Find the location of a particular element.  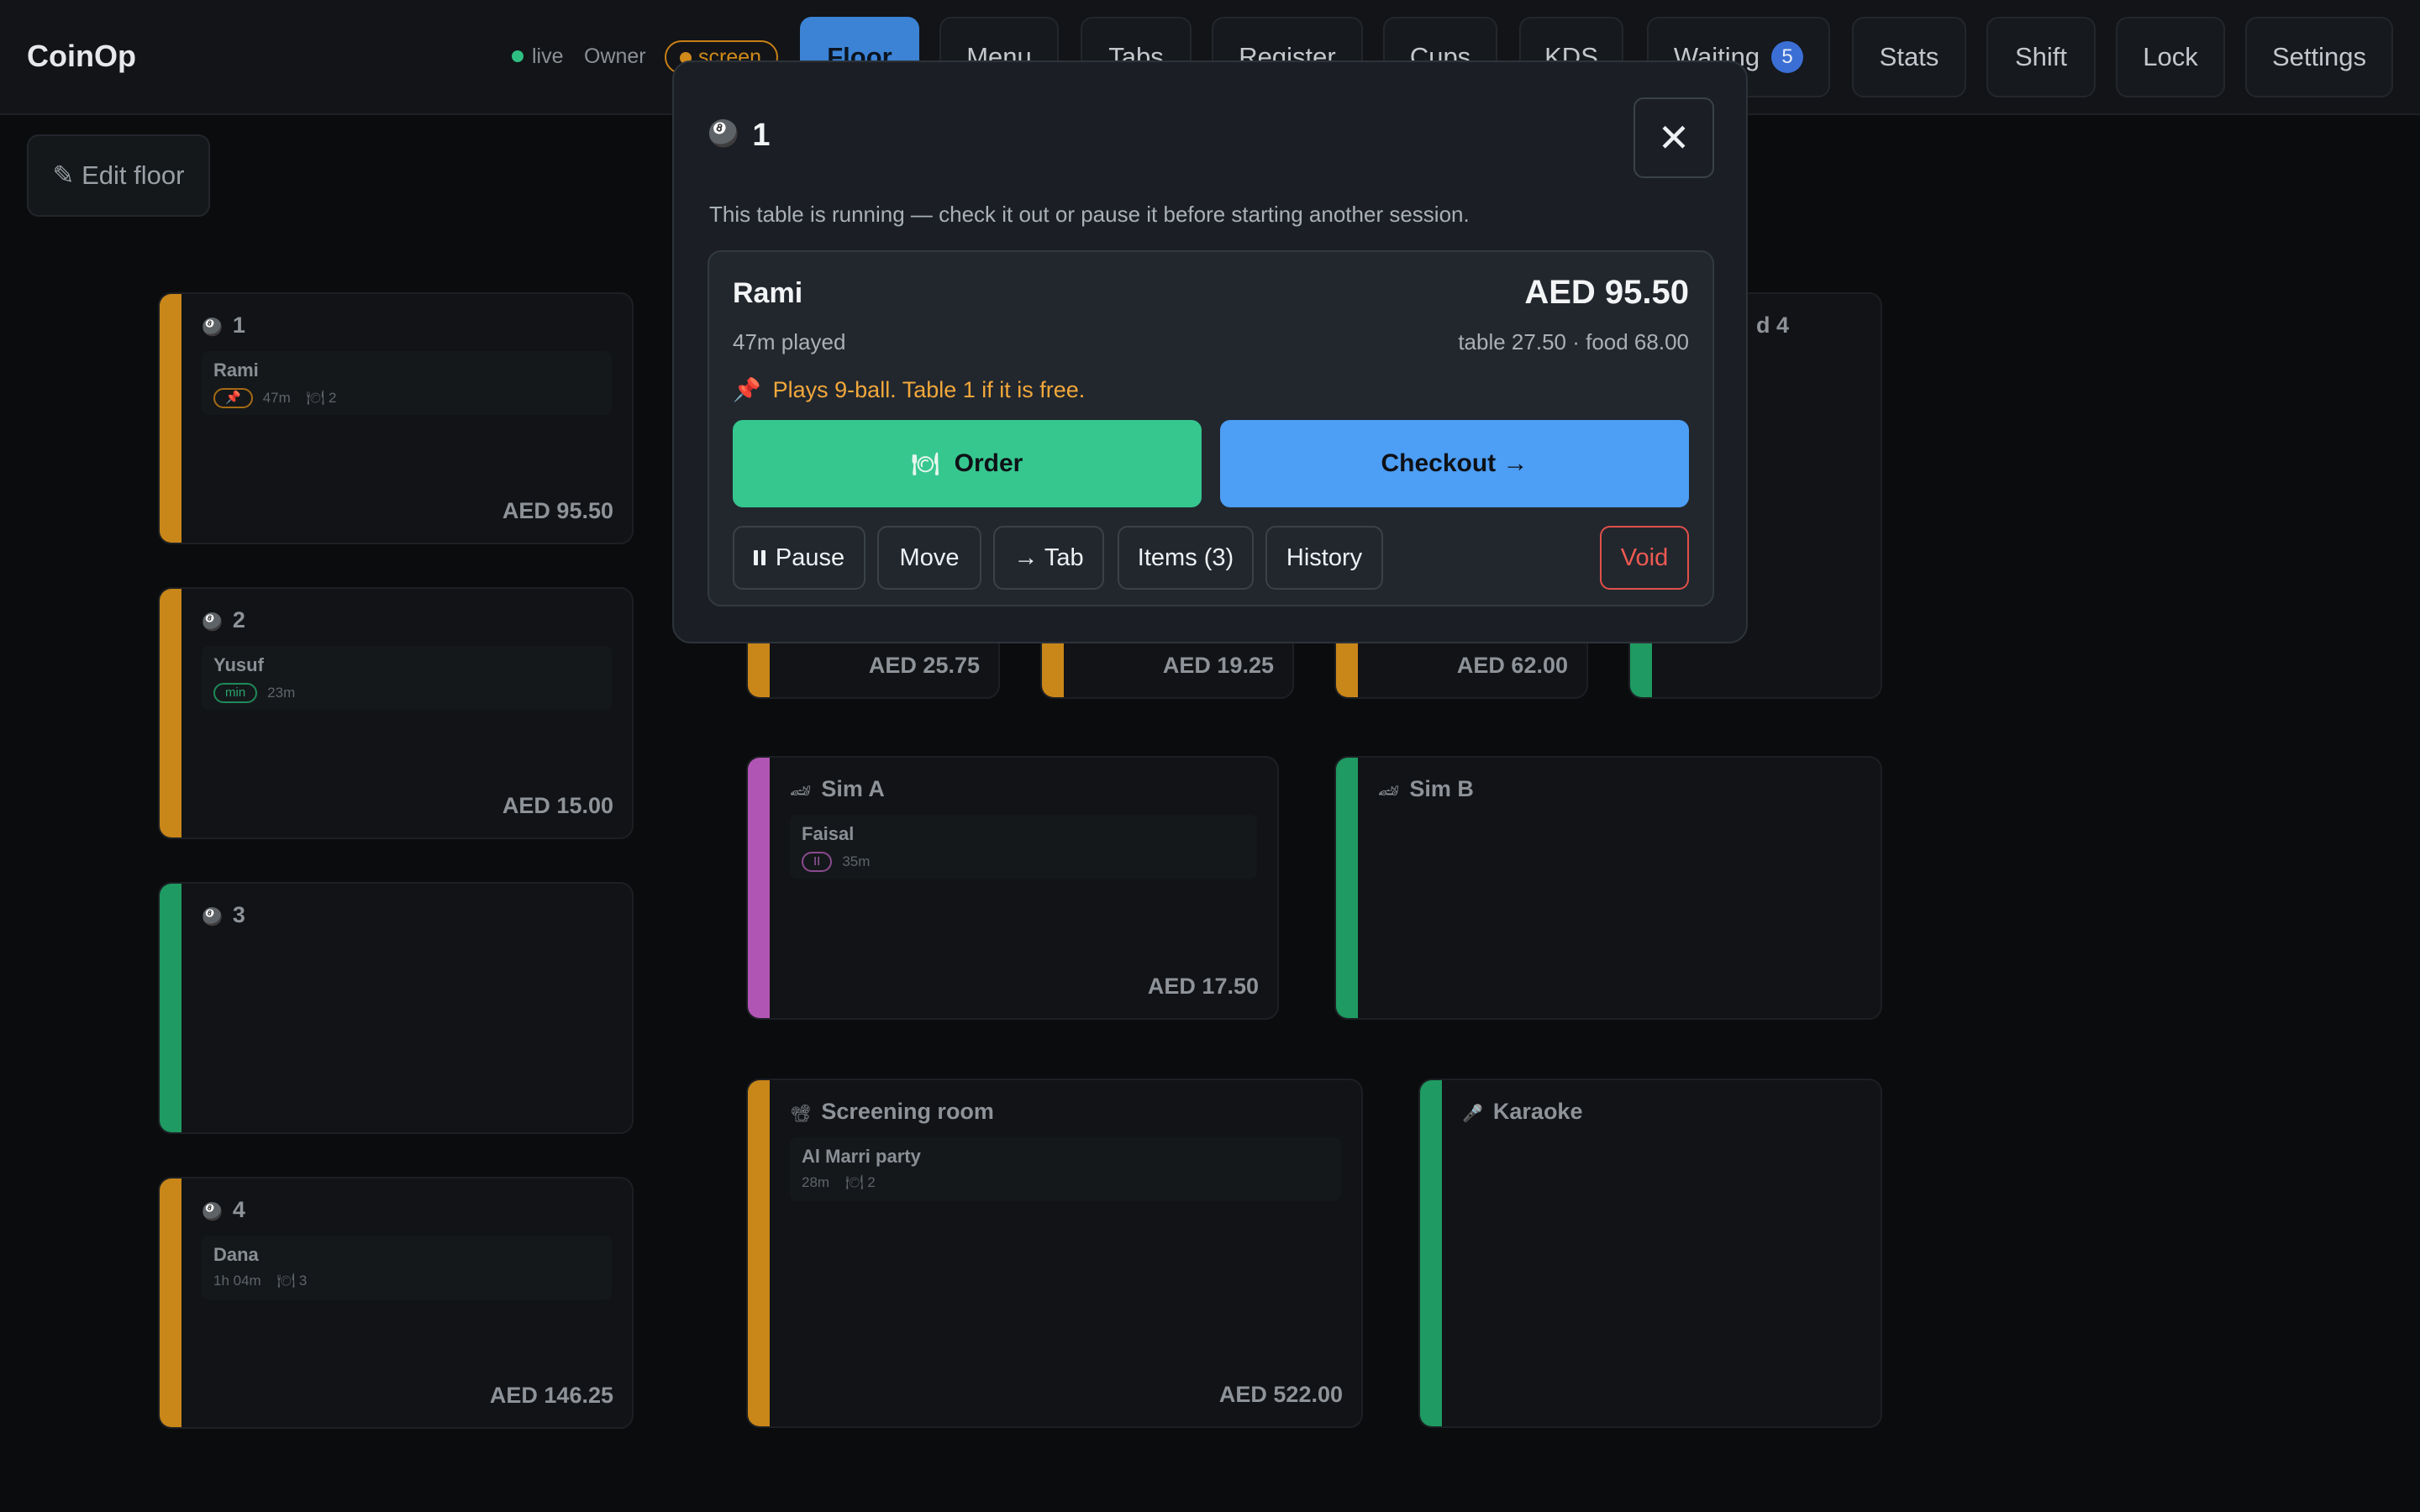

session-total: AED 95.50 is located at coordinates (1606, 292).